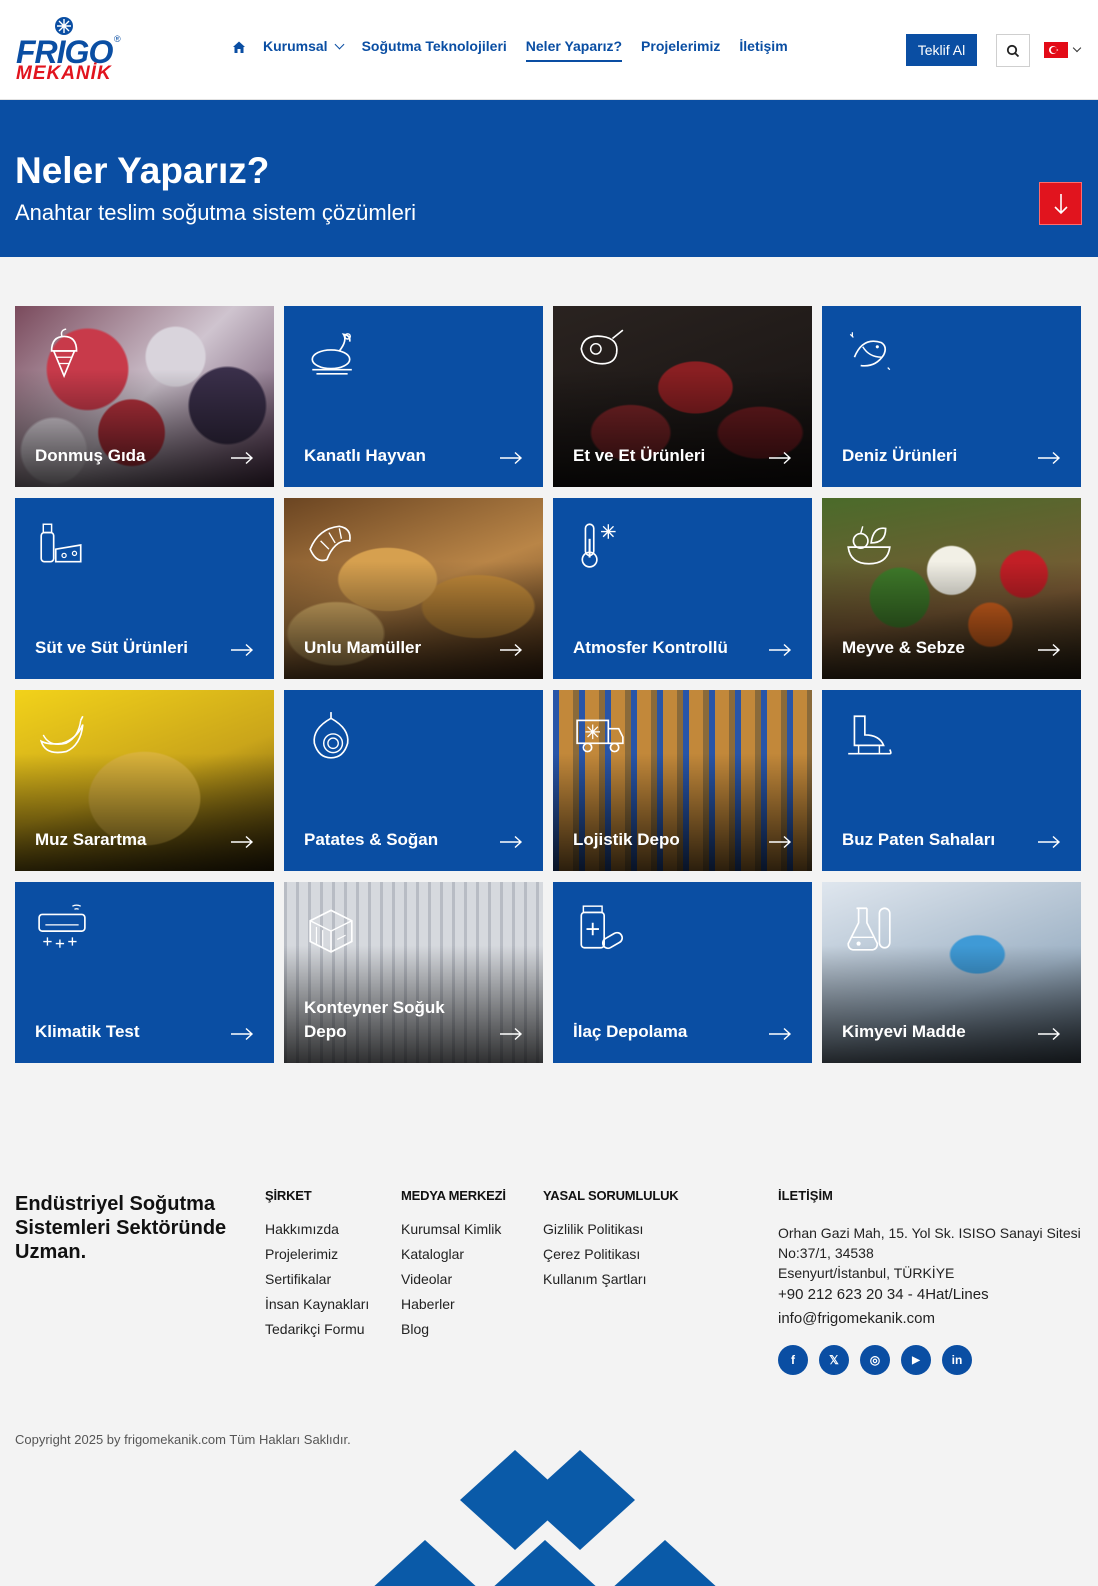  What do you see at coordinates (295, 46) in the screenshot?
I see `nav-item-label: Kurumsal` at bounding box center [295, 46].